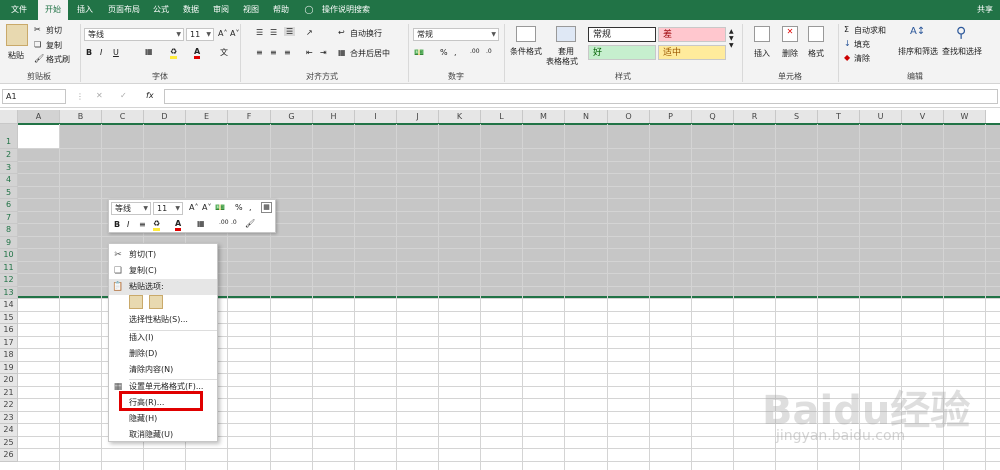  I want to click on mini-size-combo: 11 ▼, so click(168, 208).